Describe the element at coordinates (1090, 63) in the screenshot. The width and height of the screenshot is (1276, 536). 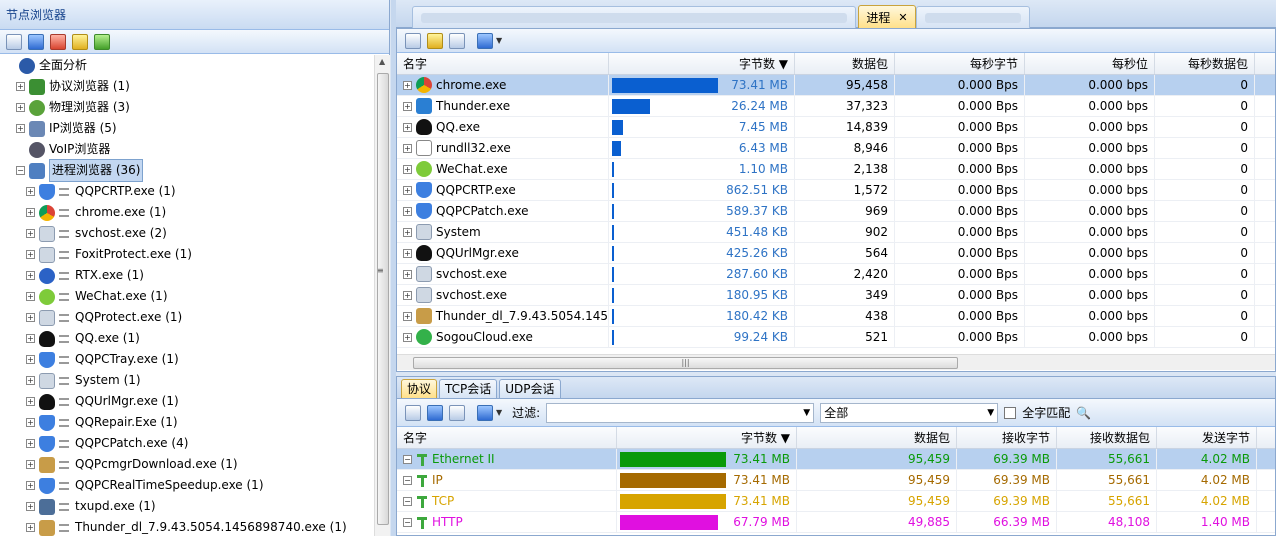
I see `column-header: 每秒位` at that location.